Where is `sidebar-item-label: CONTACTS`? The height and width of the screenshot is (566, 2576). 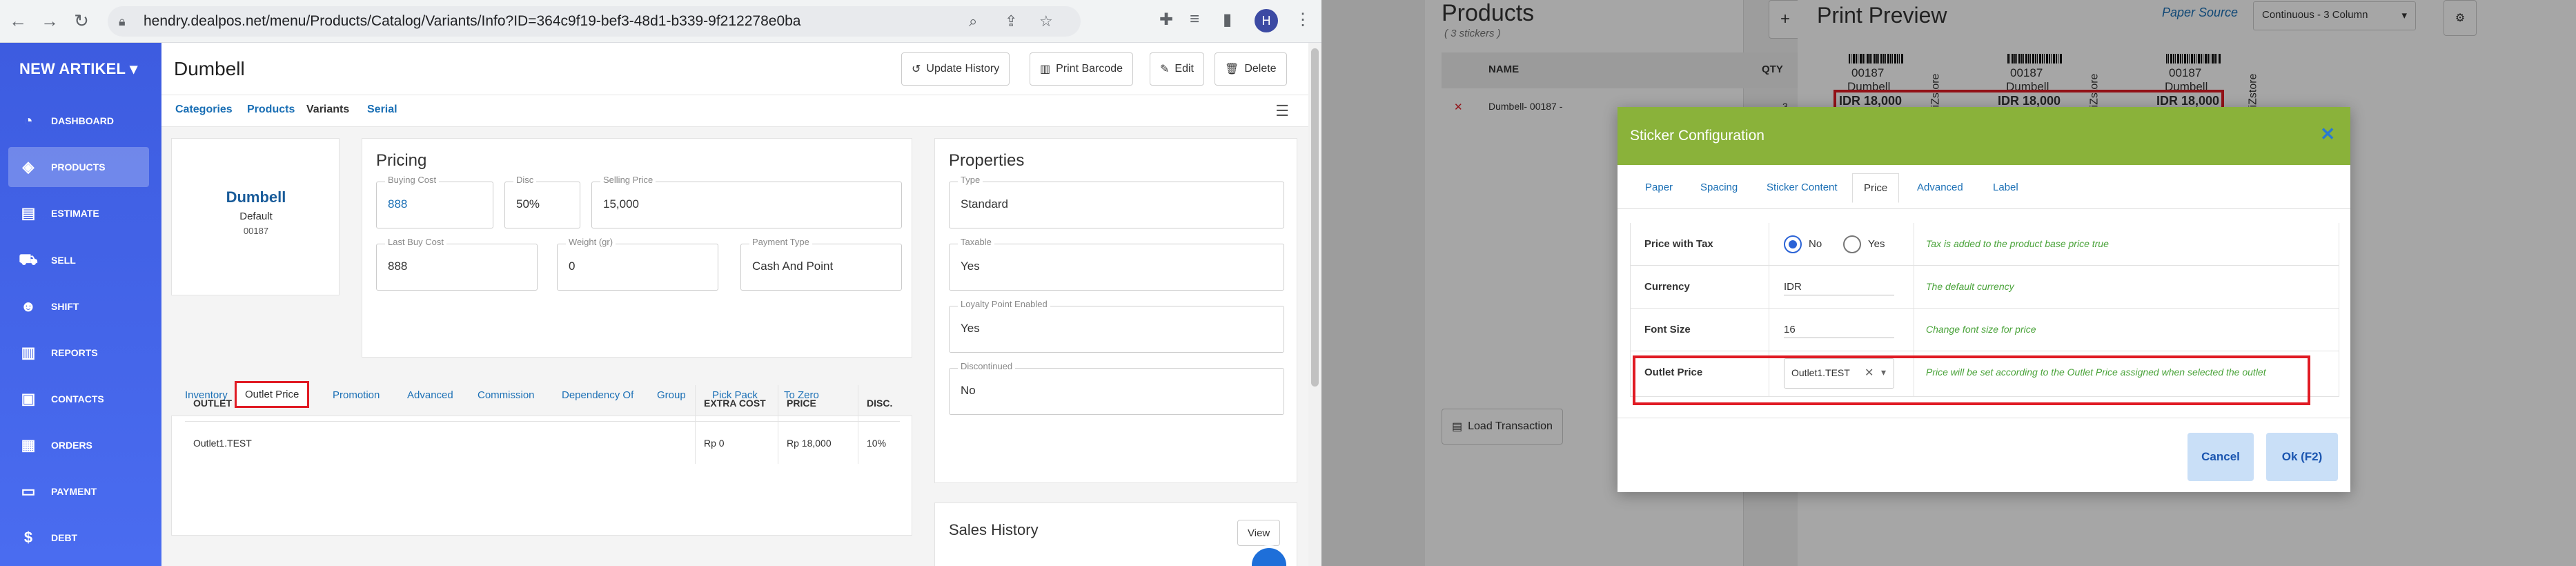
sidebar-item-label: CONTACTS is located at coordinates (77, 398).